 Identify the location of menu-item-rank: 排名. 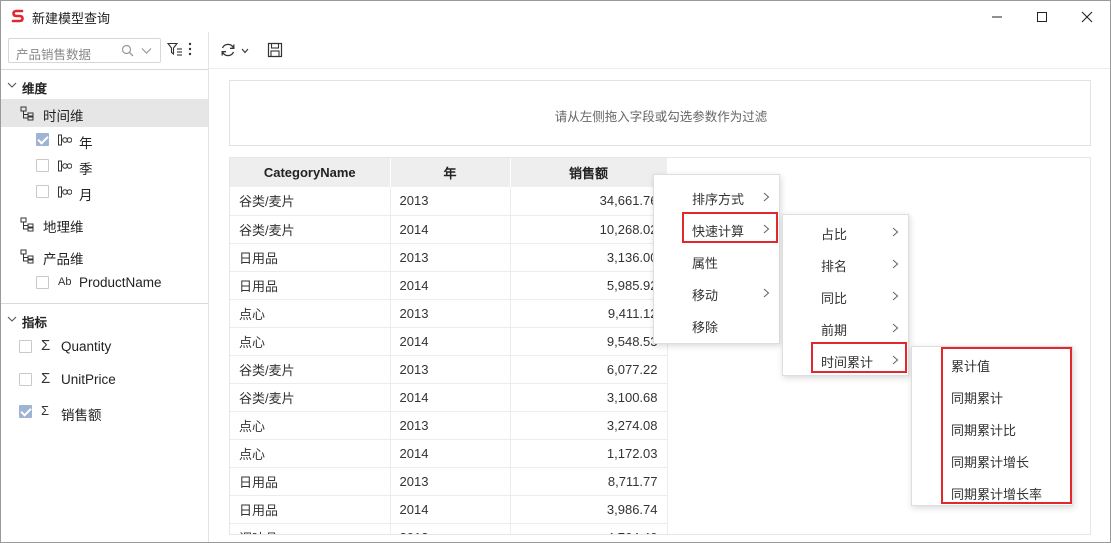
(845, 264).